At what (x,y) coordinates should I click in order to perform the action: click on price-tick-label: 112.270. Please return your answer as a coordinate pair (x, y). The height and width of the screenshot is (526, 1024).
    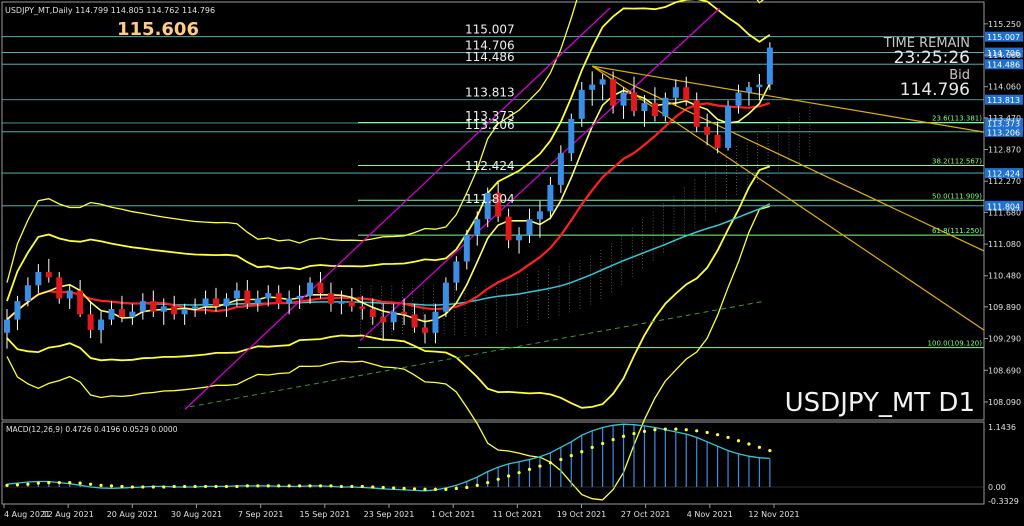
    Looking at the image, I should click on (1004, 181).